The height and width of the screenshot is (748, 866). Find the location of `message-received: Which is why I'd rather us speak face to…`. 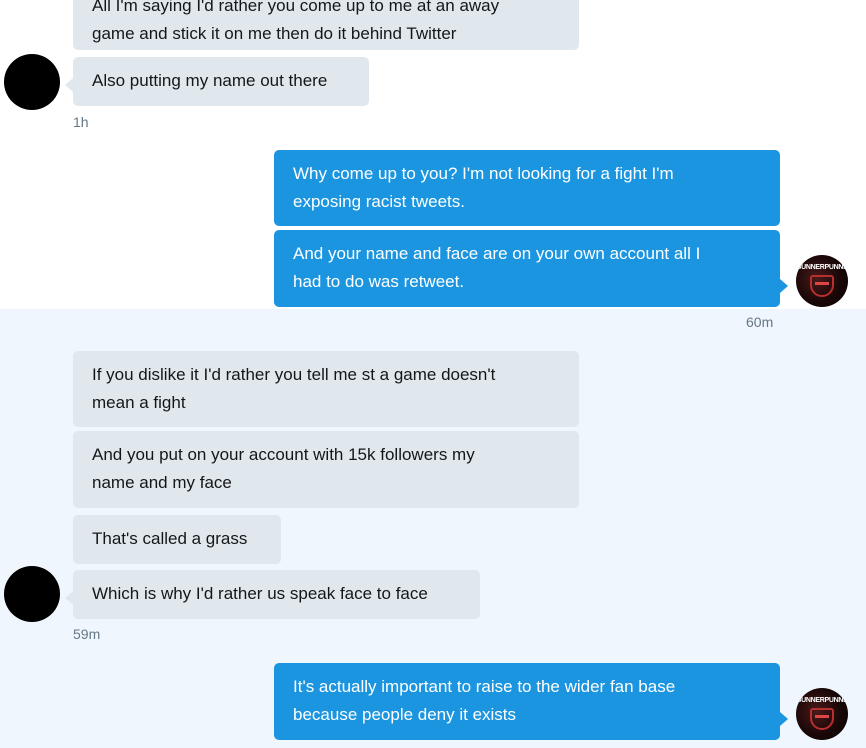

message-received: Which is why I'd rather us speak face to… is located at coordinates (272, 594).